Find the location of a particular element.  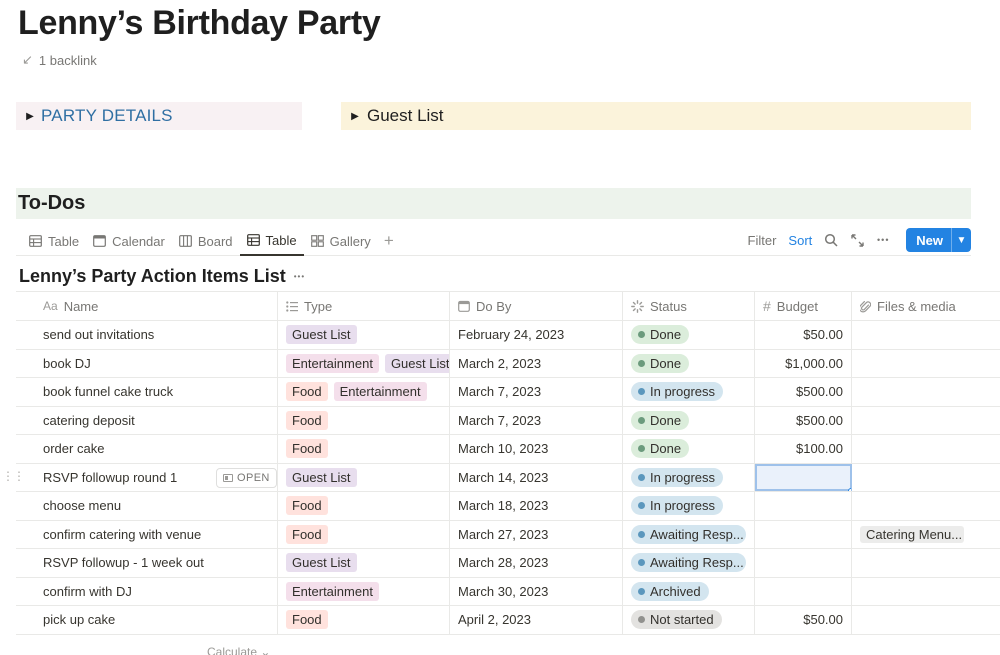

database-more-icon: ••• is located at coordinates (299, 276).